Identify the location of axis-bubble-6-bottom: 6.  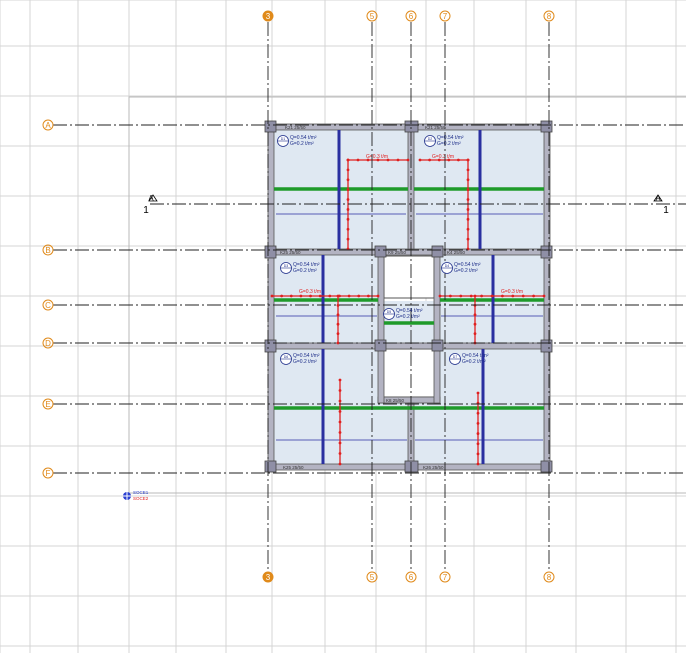
(411, 577).